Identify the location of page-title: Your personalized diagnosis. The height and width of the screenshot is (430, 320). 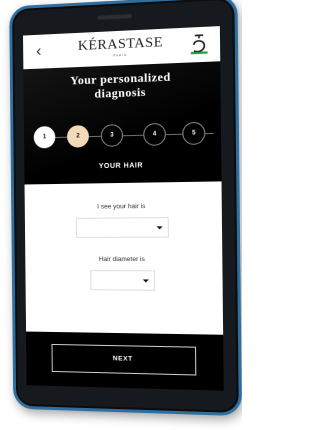
(121, 85).